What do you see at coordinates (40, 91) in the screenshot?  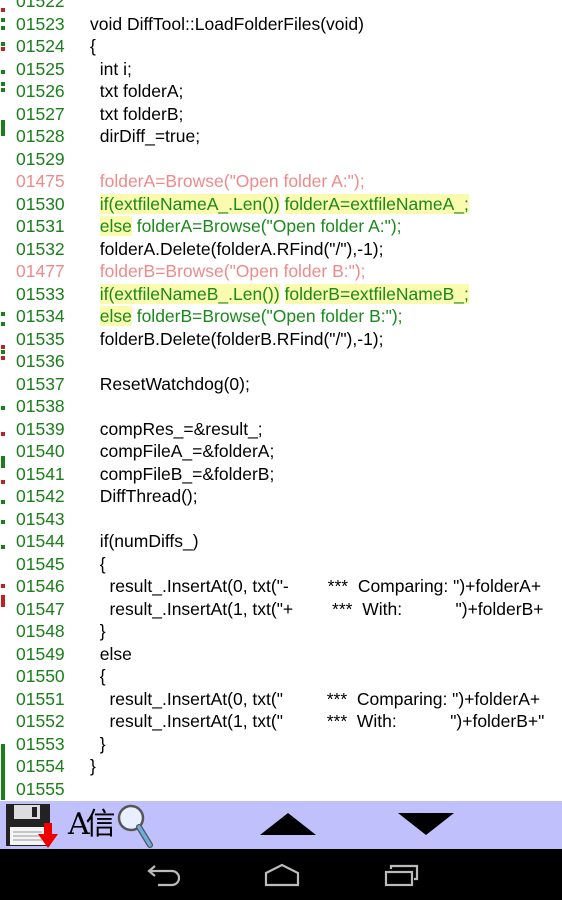 I see `line-number: 01526` at bounding box center [40, 91].